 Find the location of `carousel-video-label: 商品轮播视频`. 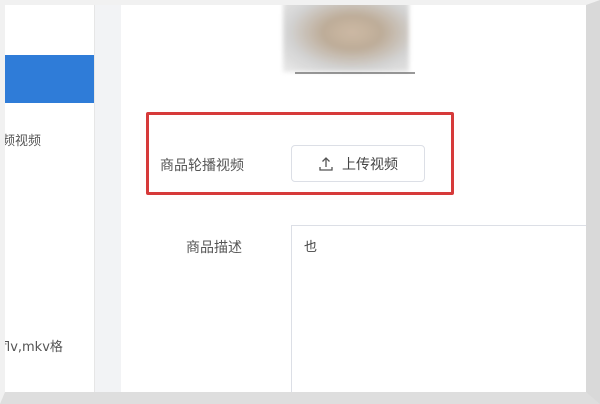

carousel-video-label: 商品轮播视频 is located at coordinates (202, 166).